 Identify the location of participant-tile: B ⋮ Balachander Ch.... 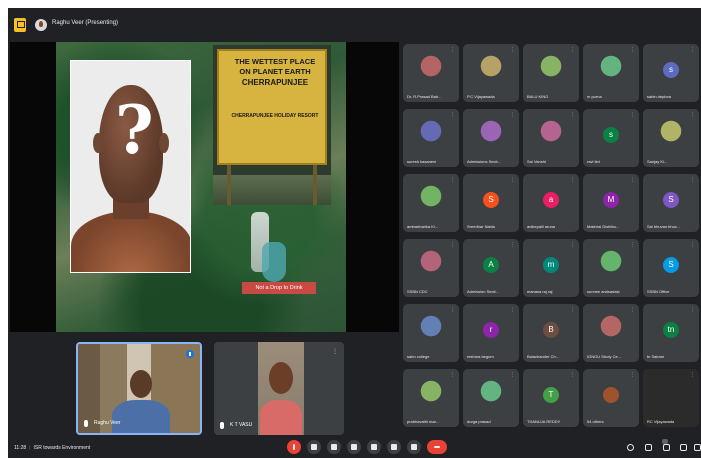
(551, 333).